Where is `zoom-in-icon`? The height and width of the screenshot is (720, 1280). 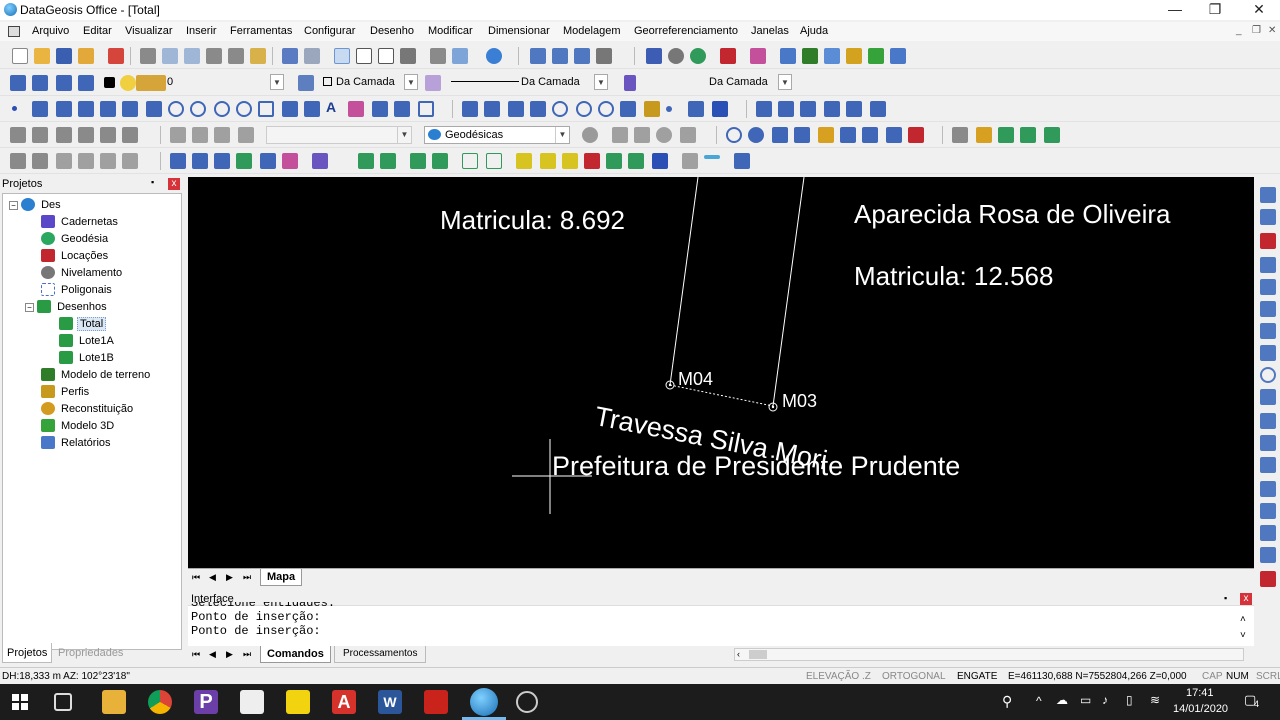 zoom-in-icon is located at coordinates (854, 109).